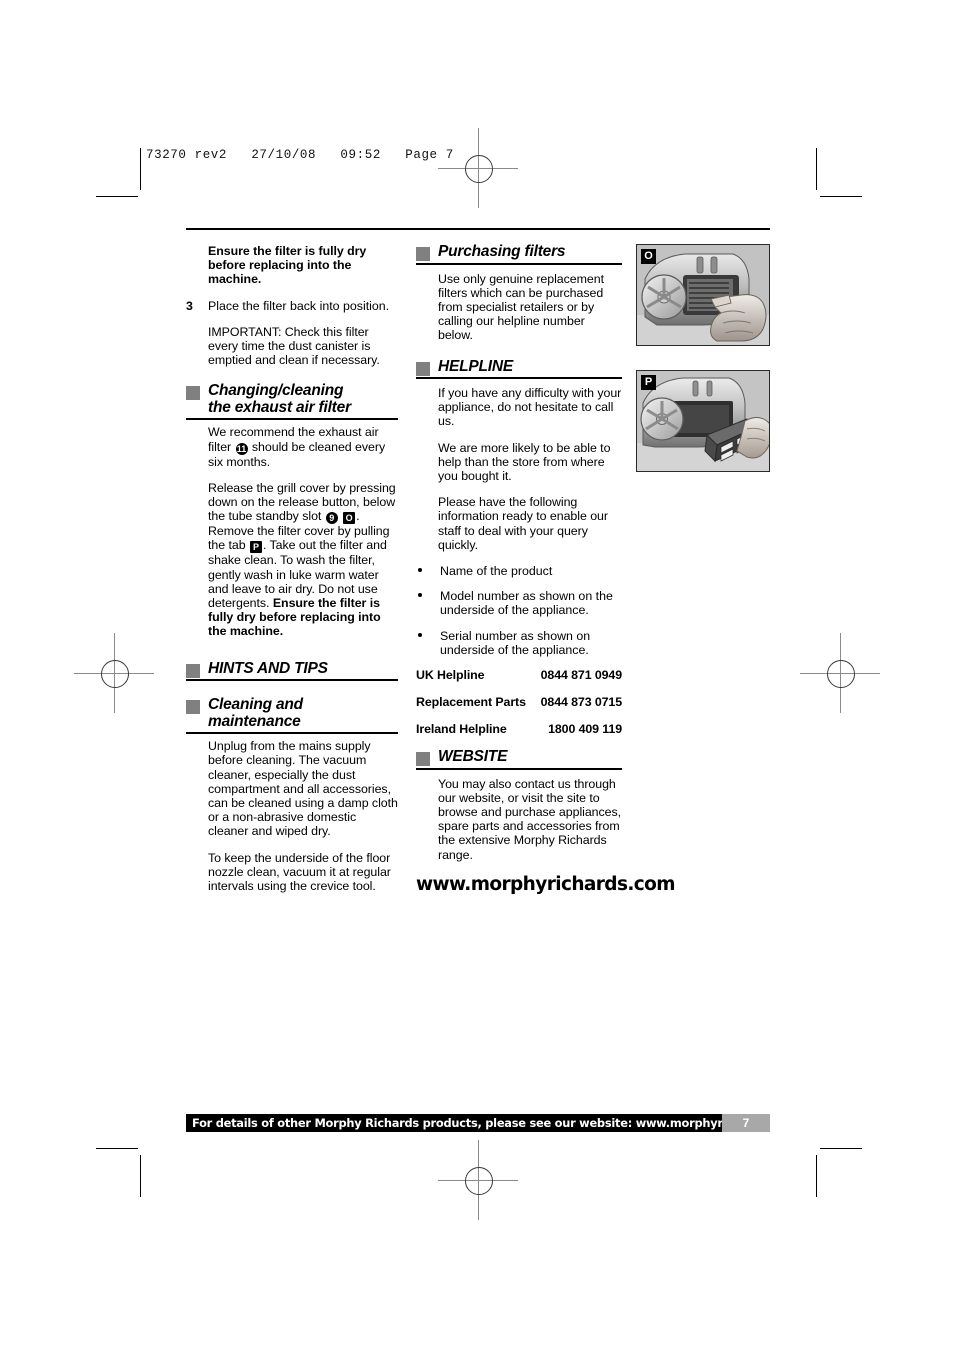 The width and height of the screenshot is (954, 1351). What do you see at coordinates (241, 448) in the screenshot?
I see `ref-badge-11-icon: 11` at bounding box center [241, 448].